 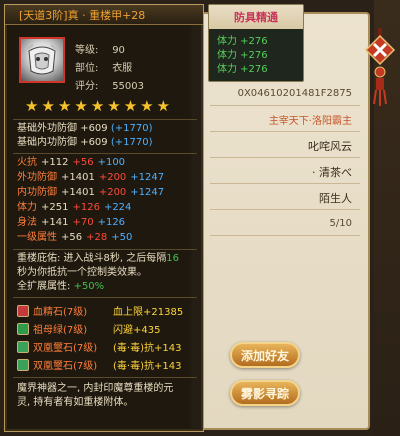 I want to click on attr-row: 火抗 +112 +56 +100, so click(x=71, y=163).